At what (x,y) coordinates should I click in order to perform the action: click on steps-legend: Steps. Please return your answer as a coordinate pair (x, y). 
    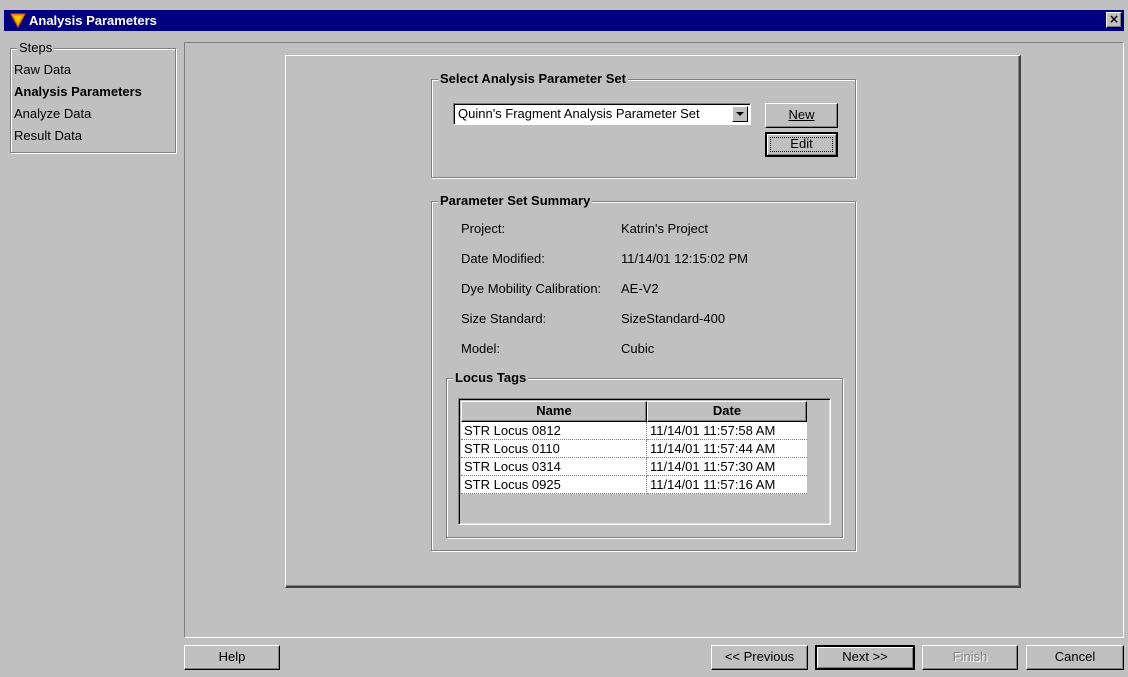
    Looking at the image, I should click on (36, 48).